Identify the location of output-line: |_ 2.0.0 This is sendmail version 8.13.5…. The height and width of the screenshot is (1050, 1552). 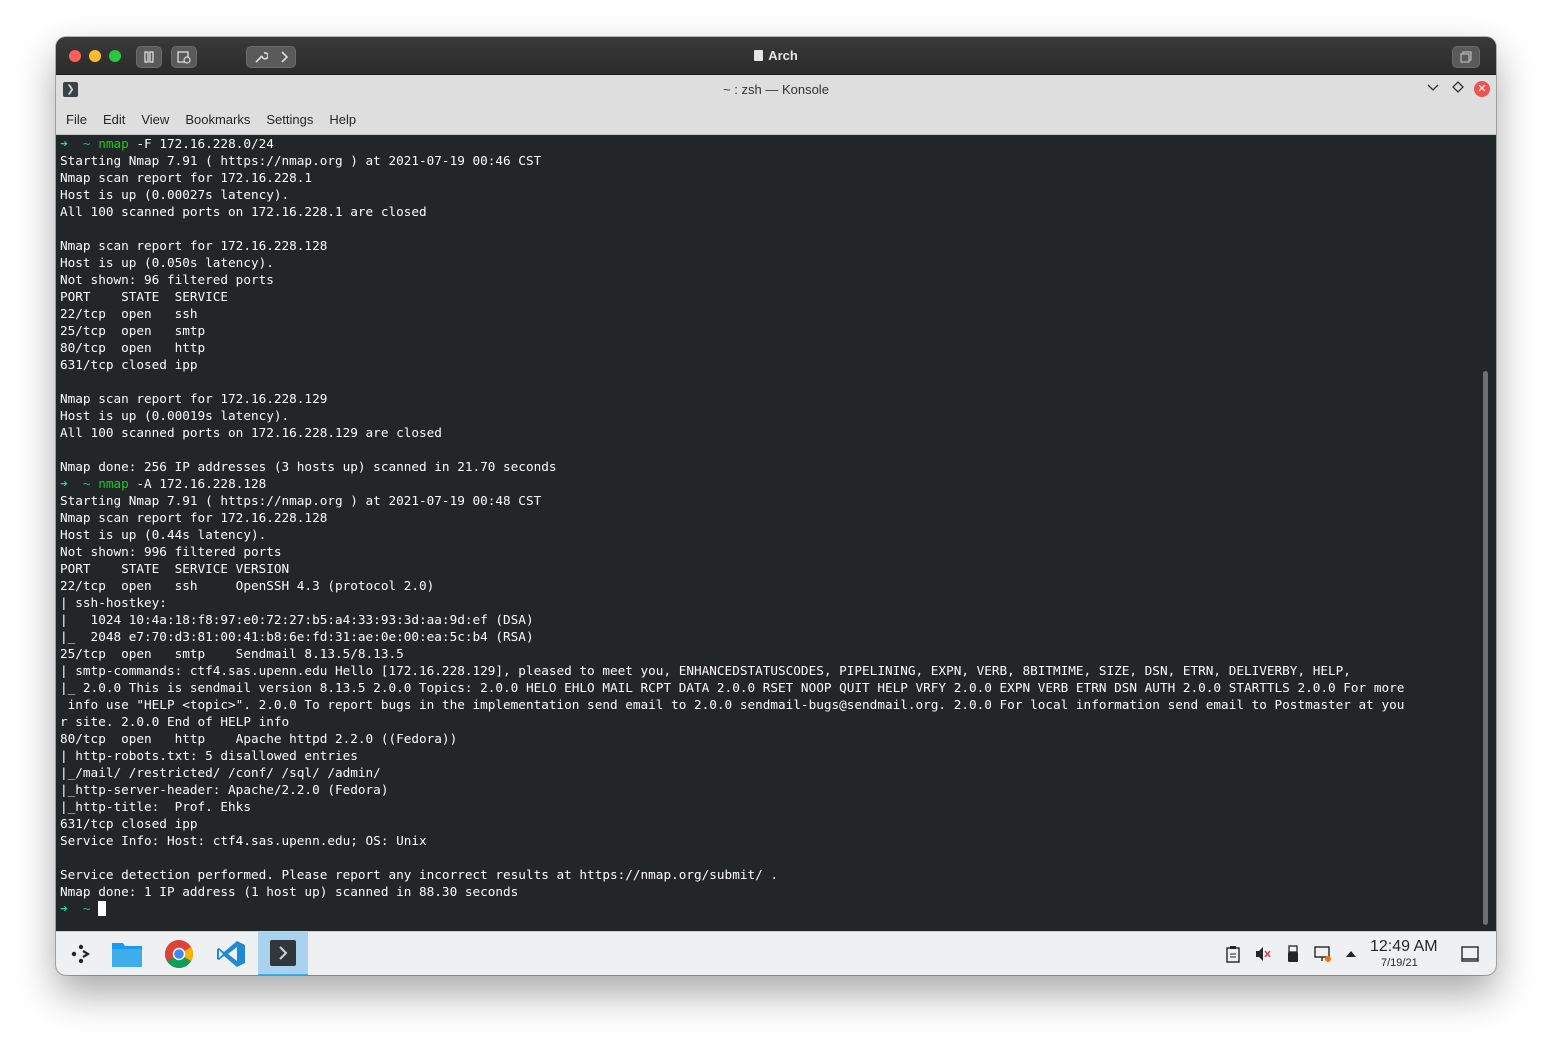
(732, 687).